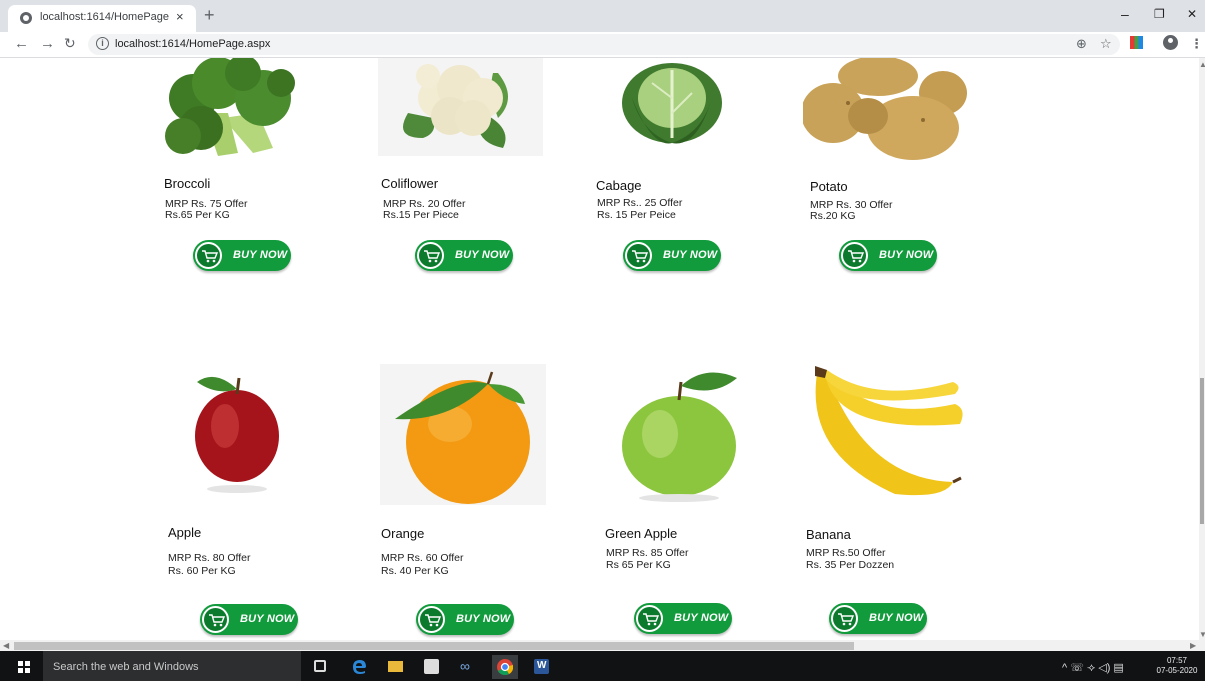 The height and width of the screenshot is (681, 1205). What do you see at coordinates (1193, 645) in the screenshot?
I see `scroll-right-arrow-icon: ▶` at bounding box center [1193, 645].